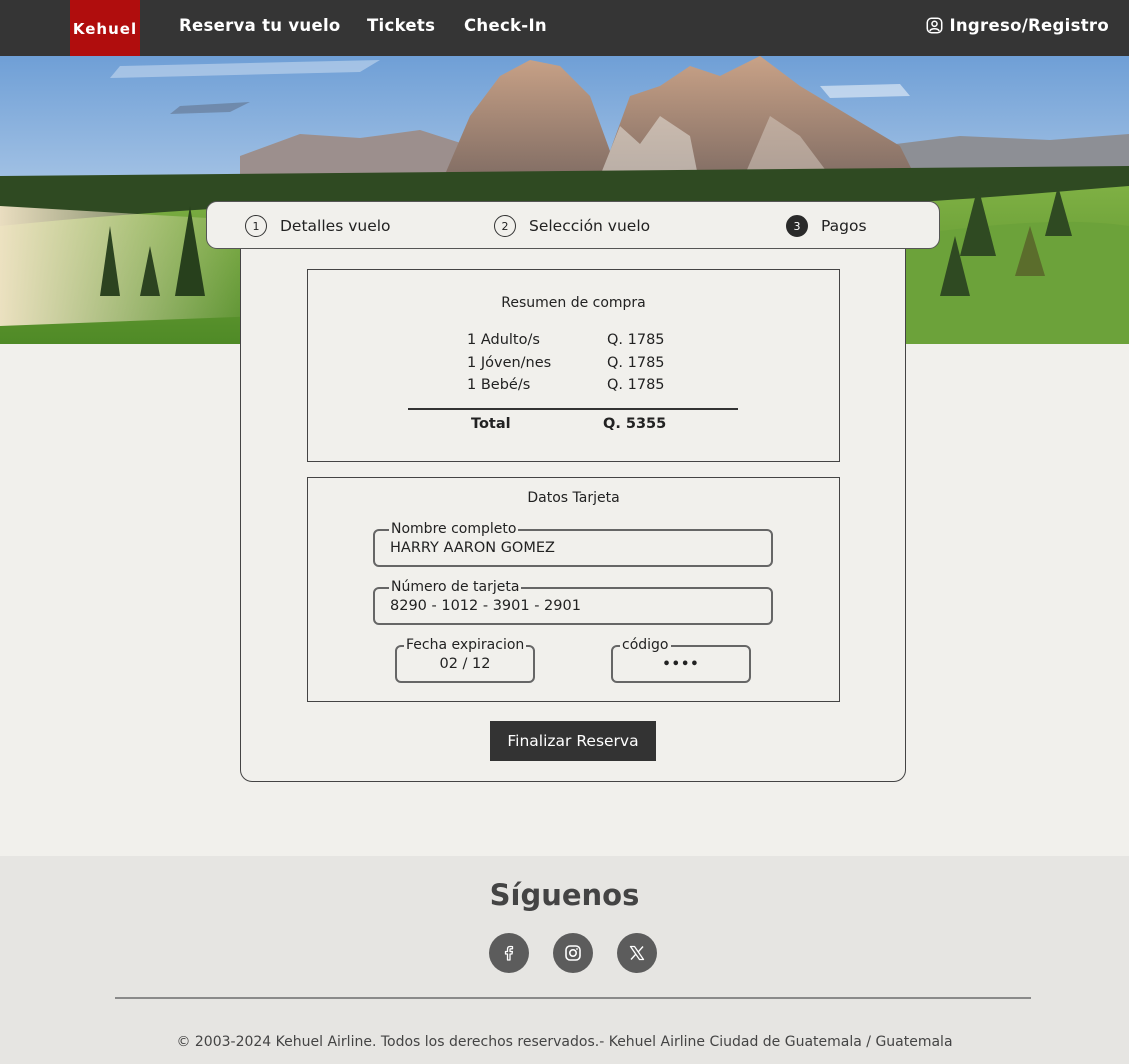 This screenshot has height=1064, width=1129. I want to click on security-code-label: código, so click(645, 645).